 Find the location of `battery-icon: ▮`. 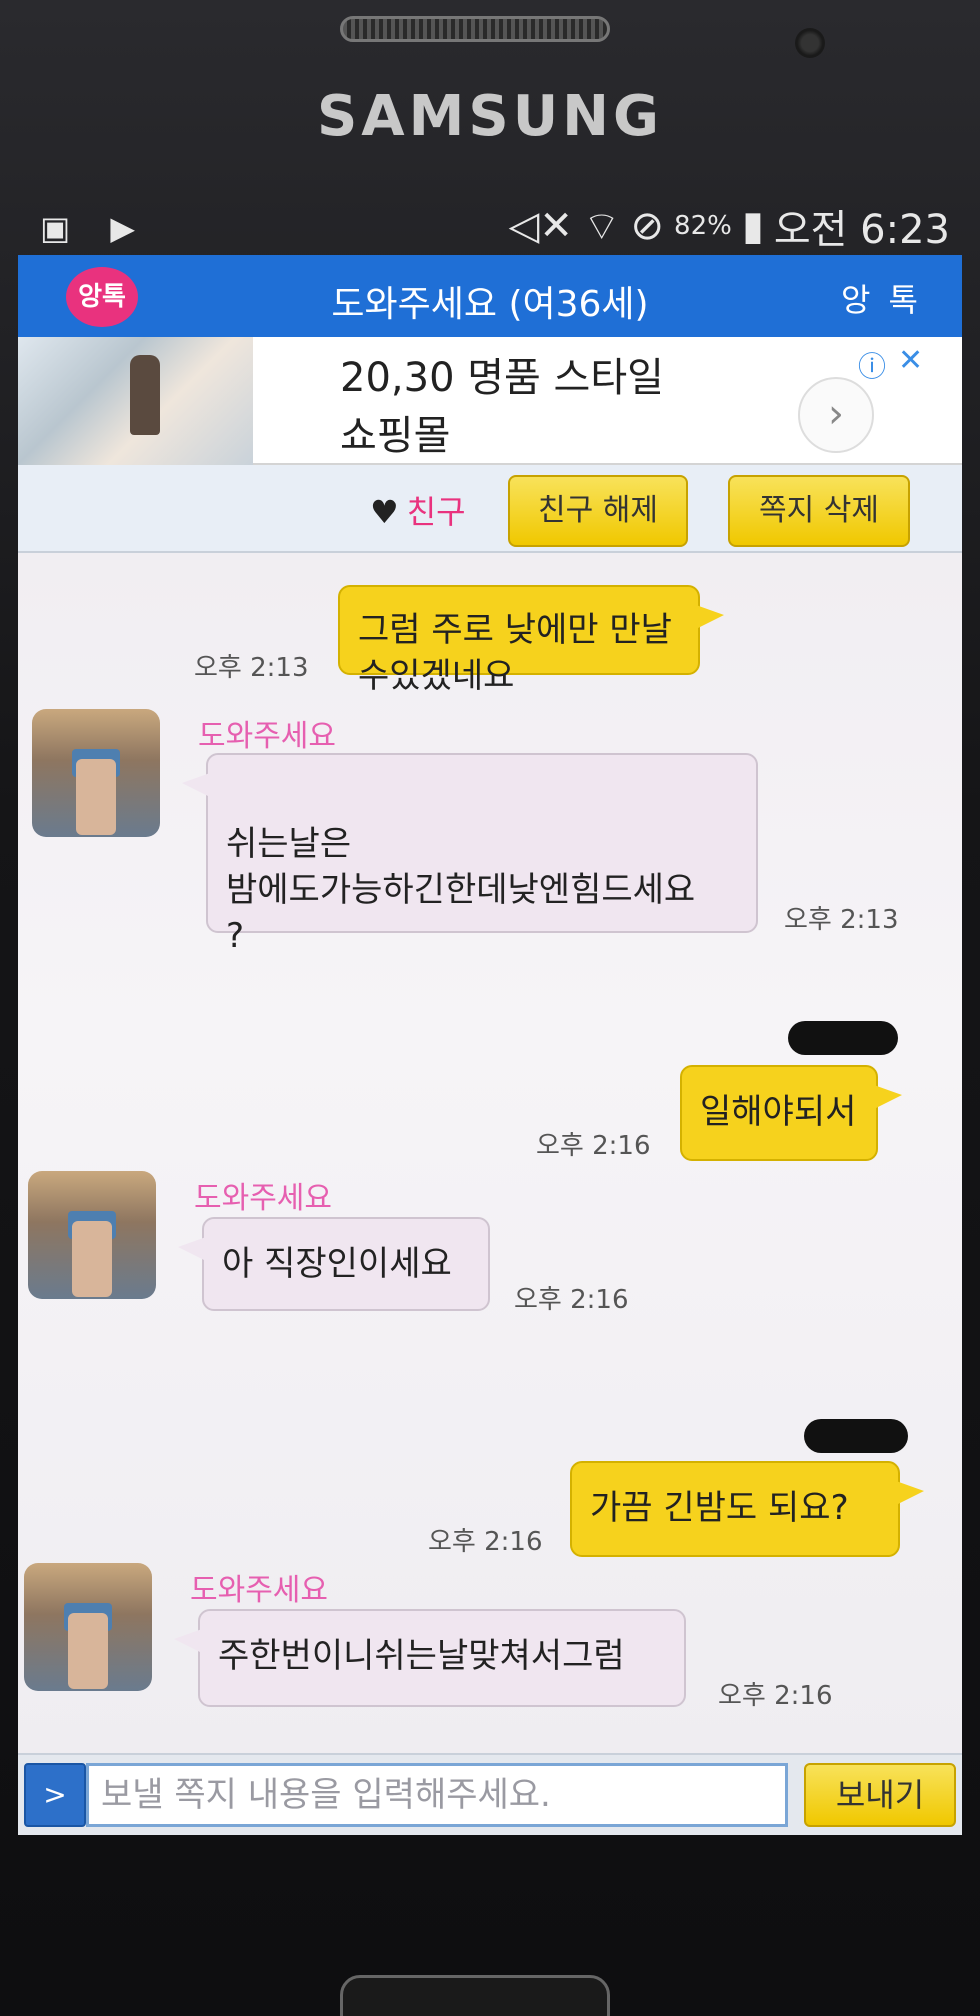

battery-icon: ▮ is located at coordinates (752, 226).